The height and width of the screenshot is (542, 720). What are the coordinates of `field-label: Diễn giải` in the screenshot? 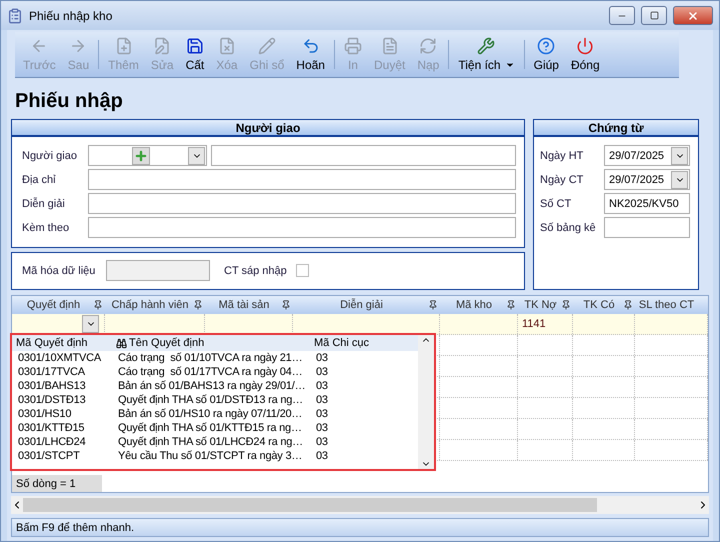 It's located at (44, 204).